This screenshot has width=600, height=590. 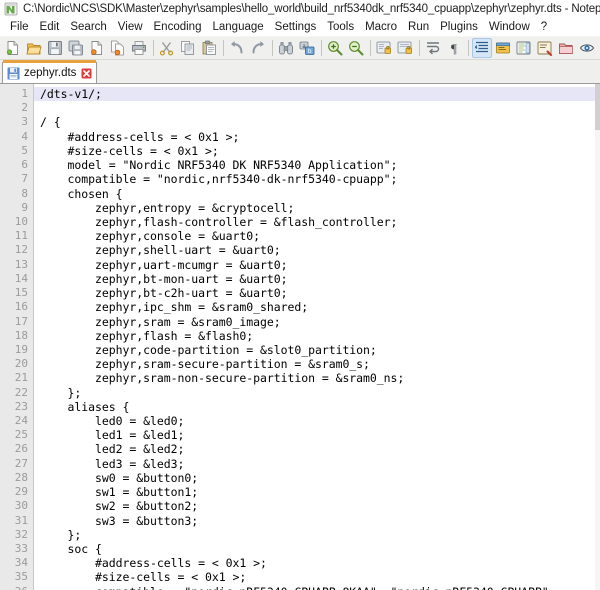 I want to click on code-line: /dts-v1/;, so click(x=317, y=94).